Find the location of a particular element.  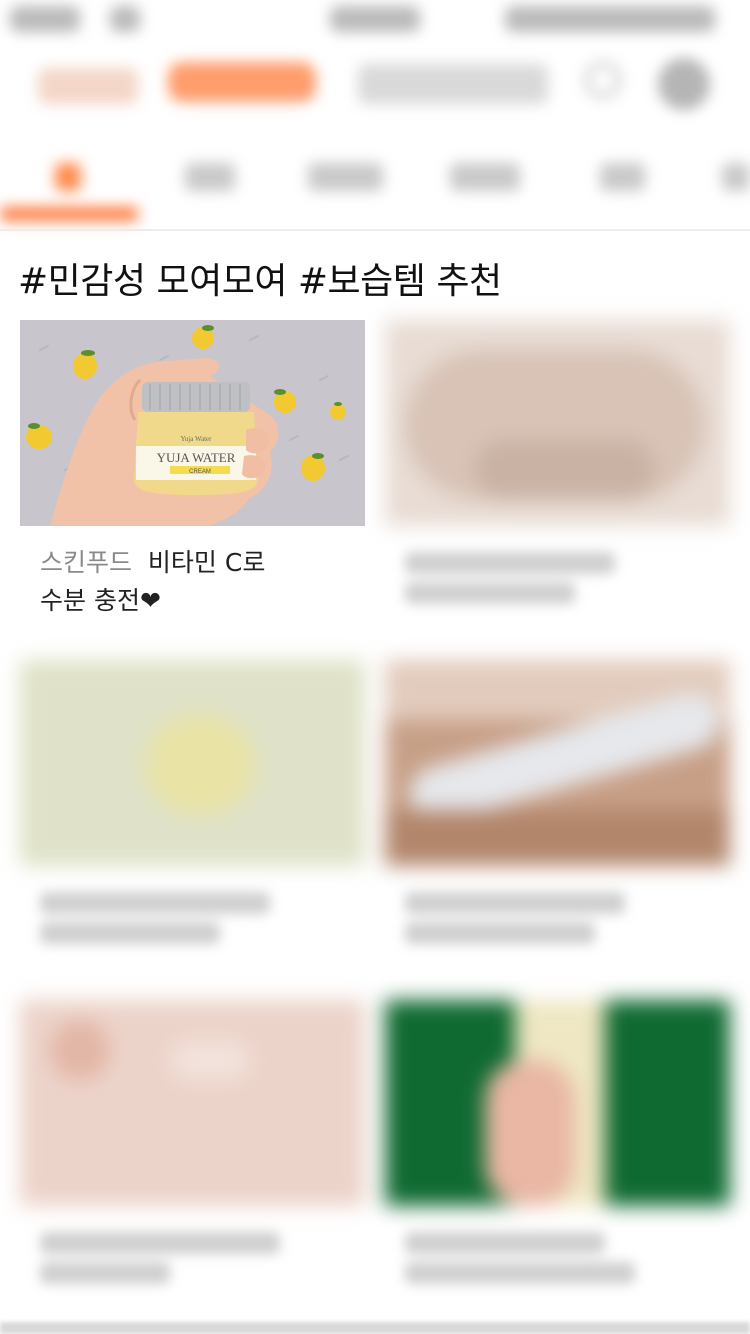

user-icon is located at coordinates (684, 84).